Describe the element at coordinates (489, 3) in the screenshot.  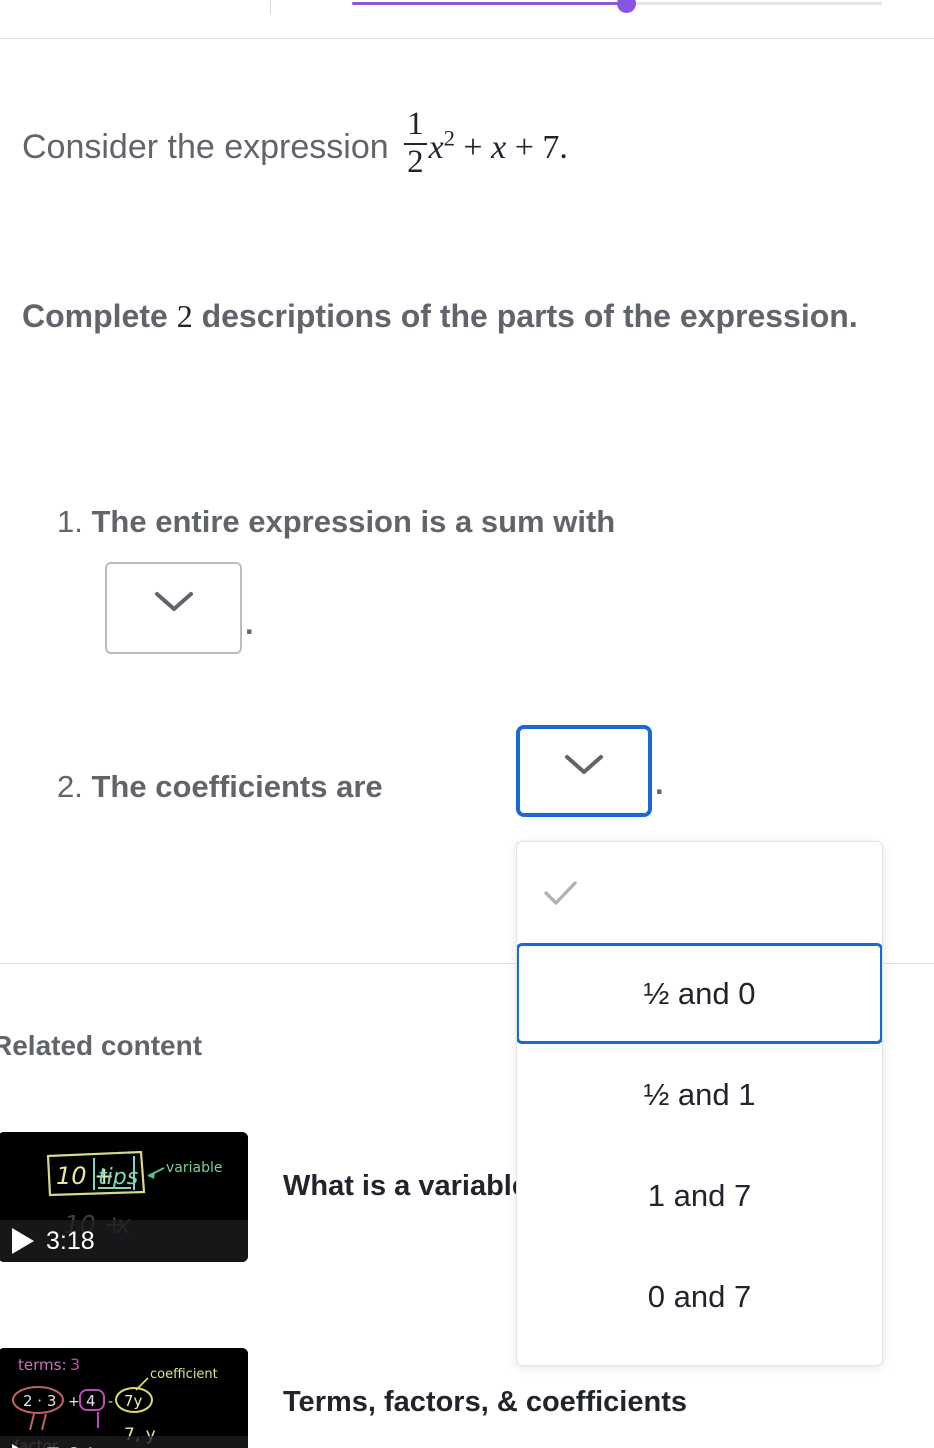
I see `progress-bar-fill` at that location.